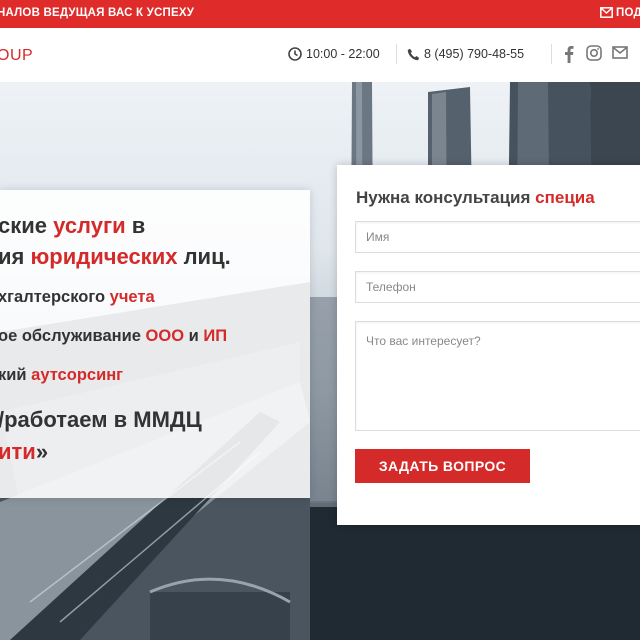 This screenshot has width=640, height=640. What do you see at coordinates (115, 241) in the screenshot?
I see `services-heading: ские услуги в ия юридических лиц.` at bounding box center [115, 241].